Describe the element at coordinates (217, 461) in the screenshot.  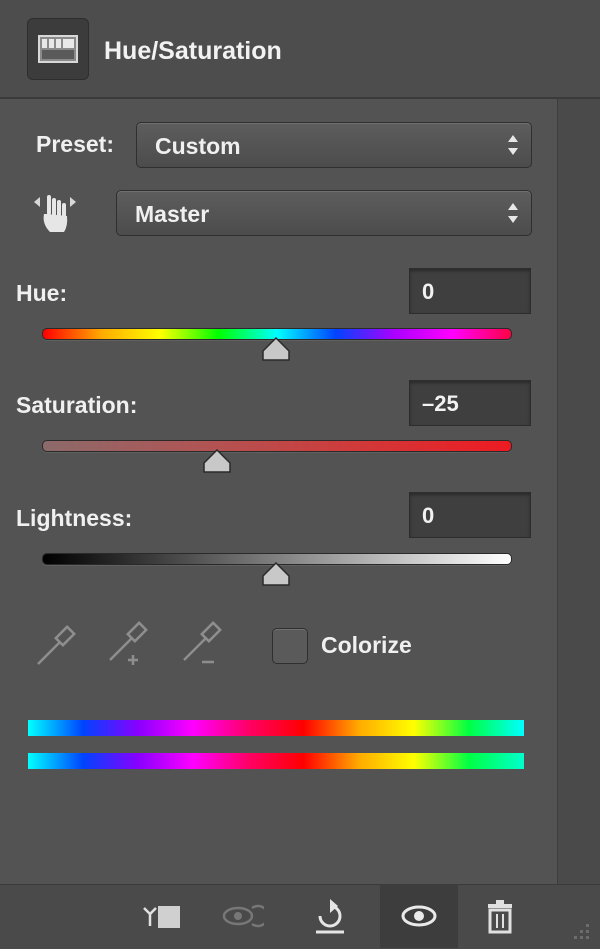
I see `saturation-slider-thumb` at that location.